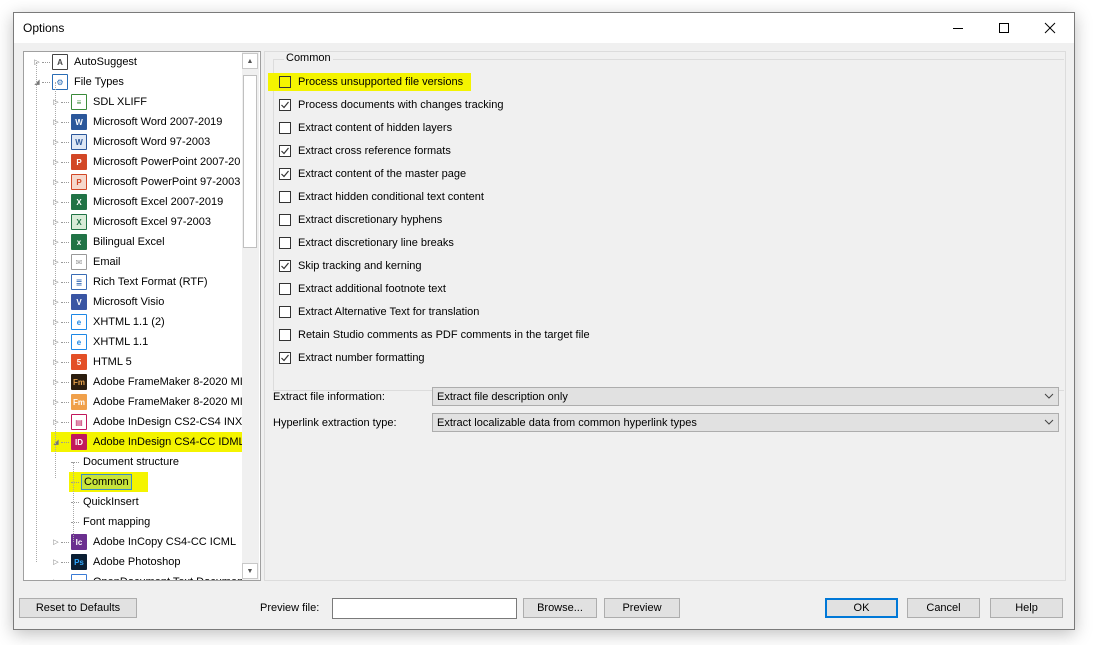 Image resolution: width=1093 pixels, height=645 pixels. Describe the element at coordinates (100, 342) in the screenshot. I see `tree-item: ▷ e XHTML 1.1` at that location.